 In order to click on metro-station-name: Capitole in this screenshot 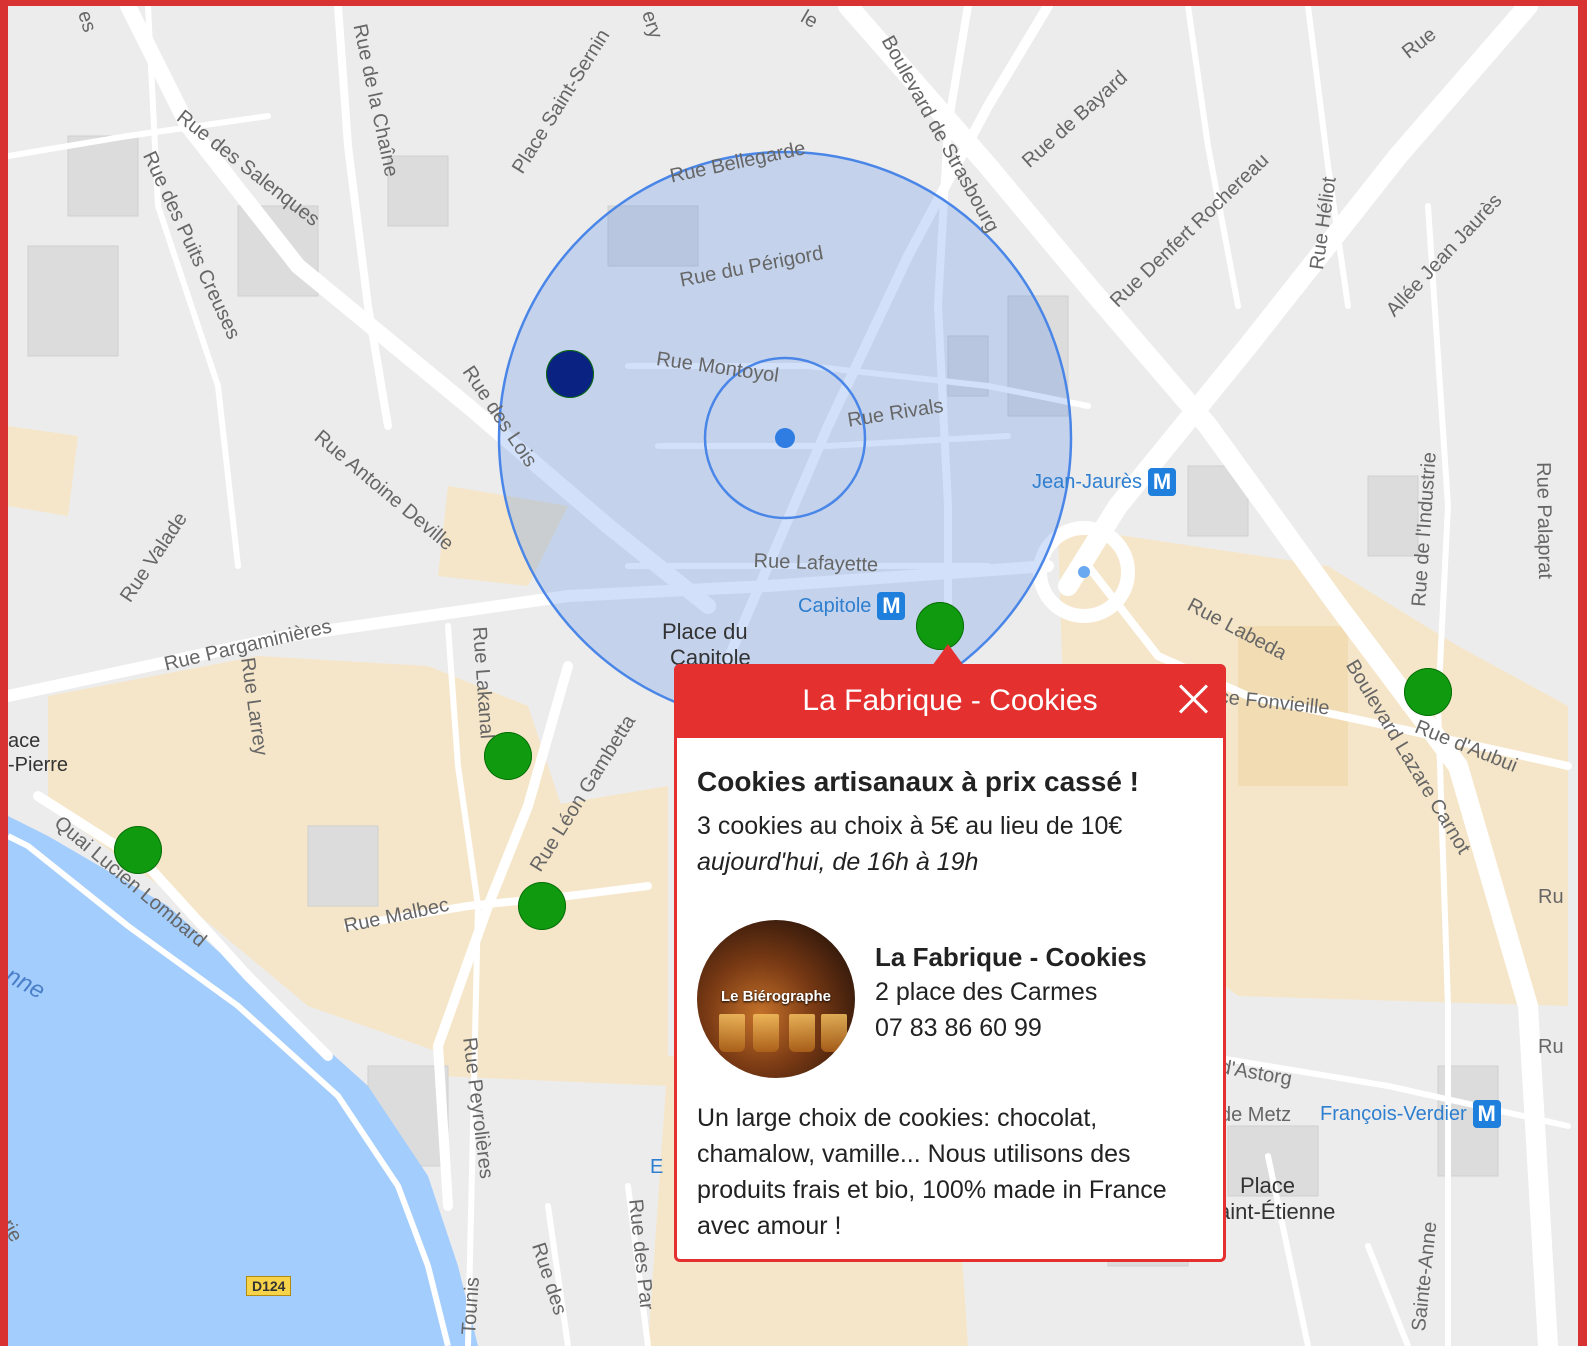, I will do `click(835, 605)`.